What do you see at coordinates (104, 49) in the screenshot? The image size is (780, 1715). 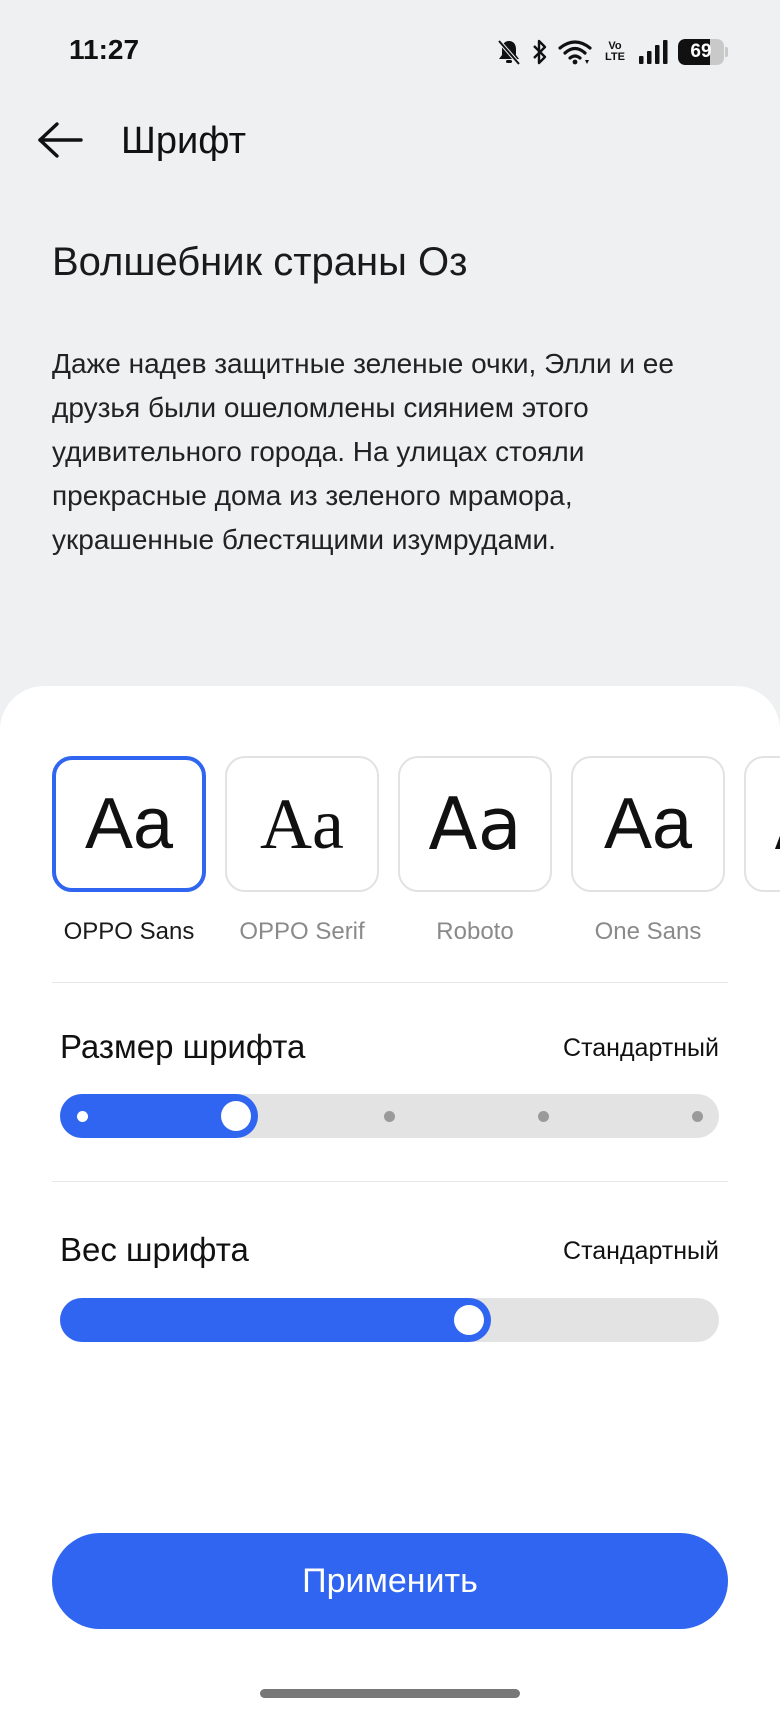 I see `status-time: 11:27` at bounding box center [104, 49].